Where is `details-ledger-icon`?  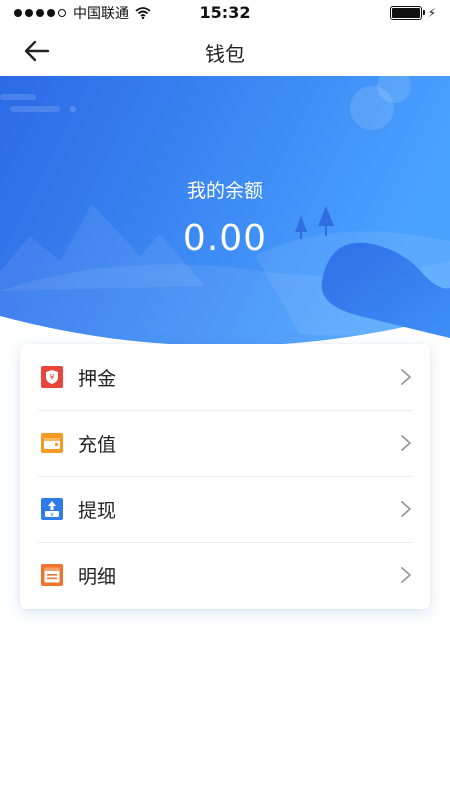 details-ledger-icon is located at coordinates (52, 575).